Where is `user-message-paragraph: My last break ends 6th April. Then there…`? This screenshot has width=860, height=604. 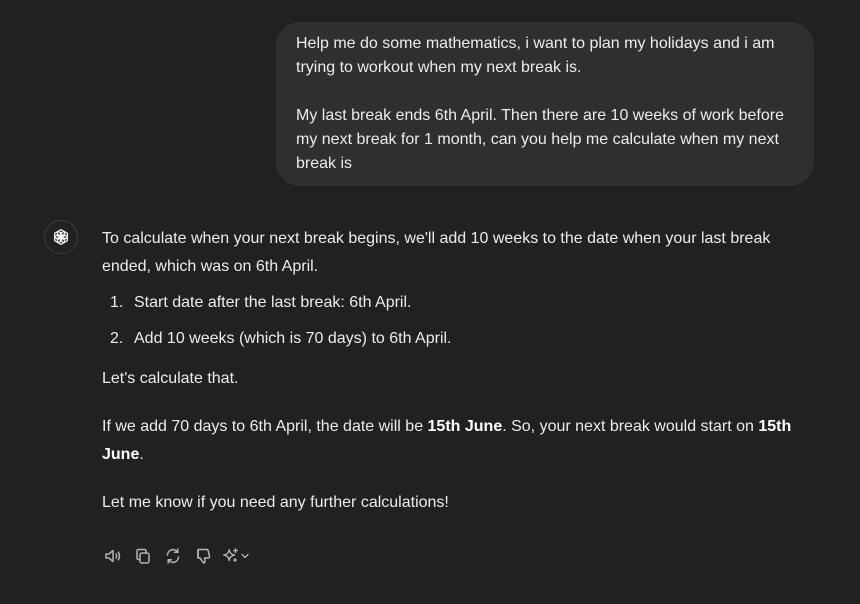
user-message-paragraph: My last break ends 6th April. Then there… is located at coordinates (540, 139).